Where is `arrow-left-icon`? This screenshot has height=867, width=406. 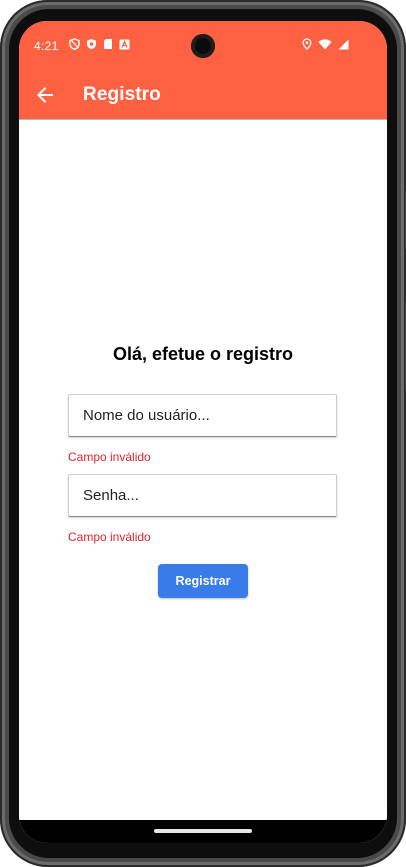
arrow-left-icon is located at coordinates (45, 95).